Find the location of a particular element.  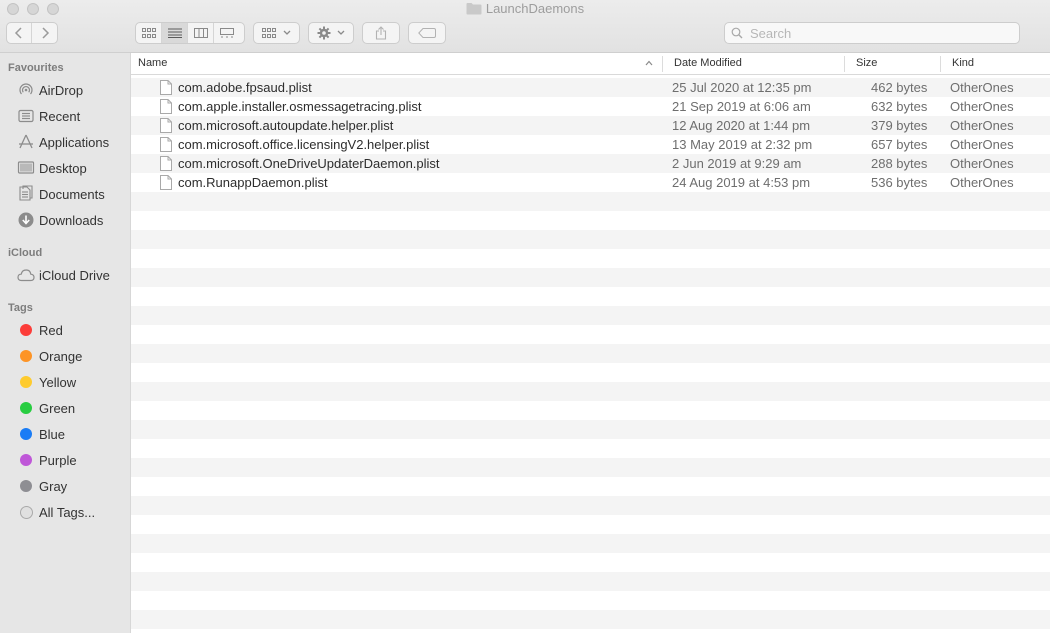

close-window-button is located at coordinates (13, 9).